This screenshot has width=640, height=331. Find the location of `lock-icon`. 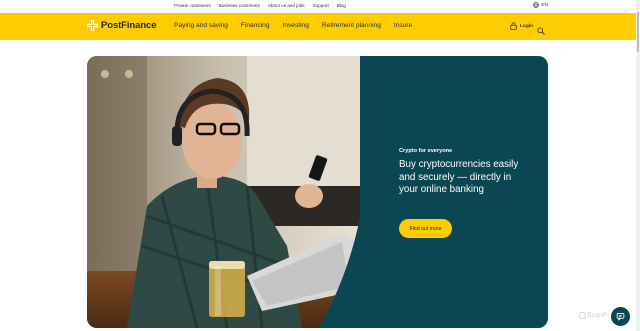

lock-icon is located at coordinates (513, 26).